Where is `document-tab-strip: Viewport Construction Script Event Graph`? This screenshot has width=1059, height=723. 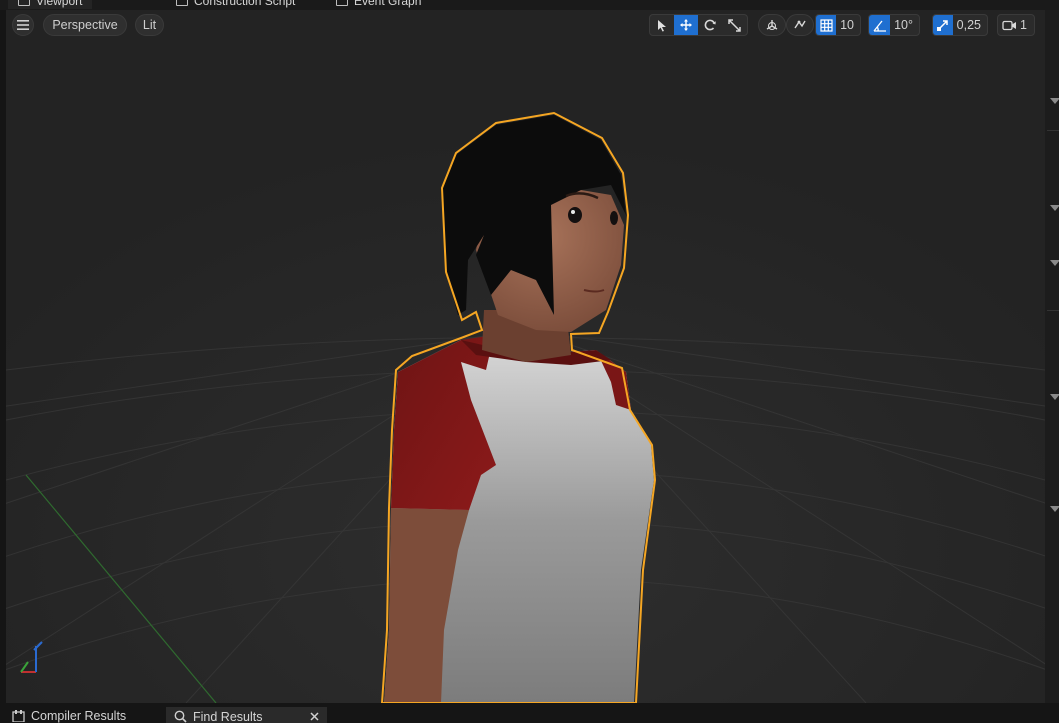
document-tab-strip: Viewport Construction Script Event Graph is located at coordinates (529, 5).